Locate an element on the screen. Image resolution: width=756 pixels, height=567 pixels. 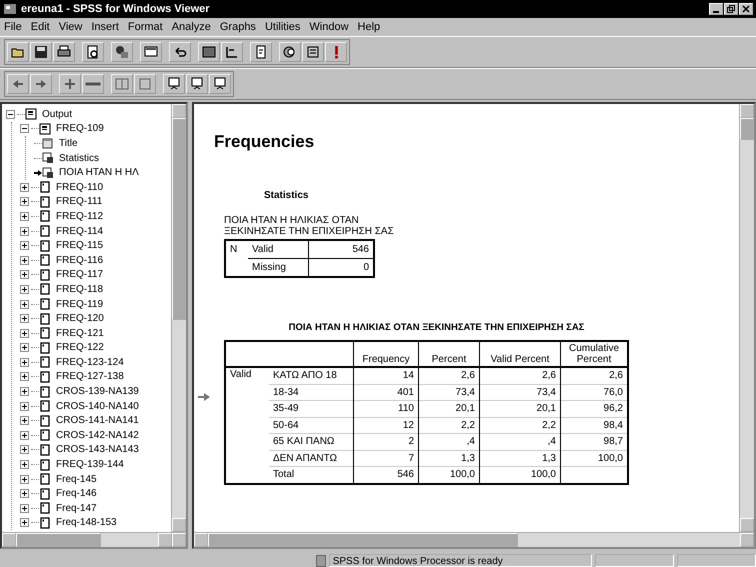
menu-item: Graphs is located at coordinates (238, 27).